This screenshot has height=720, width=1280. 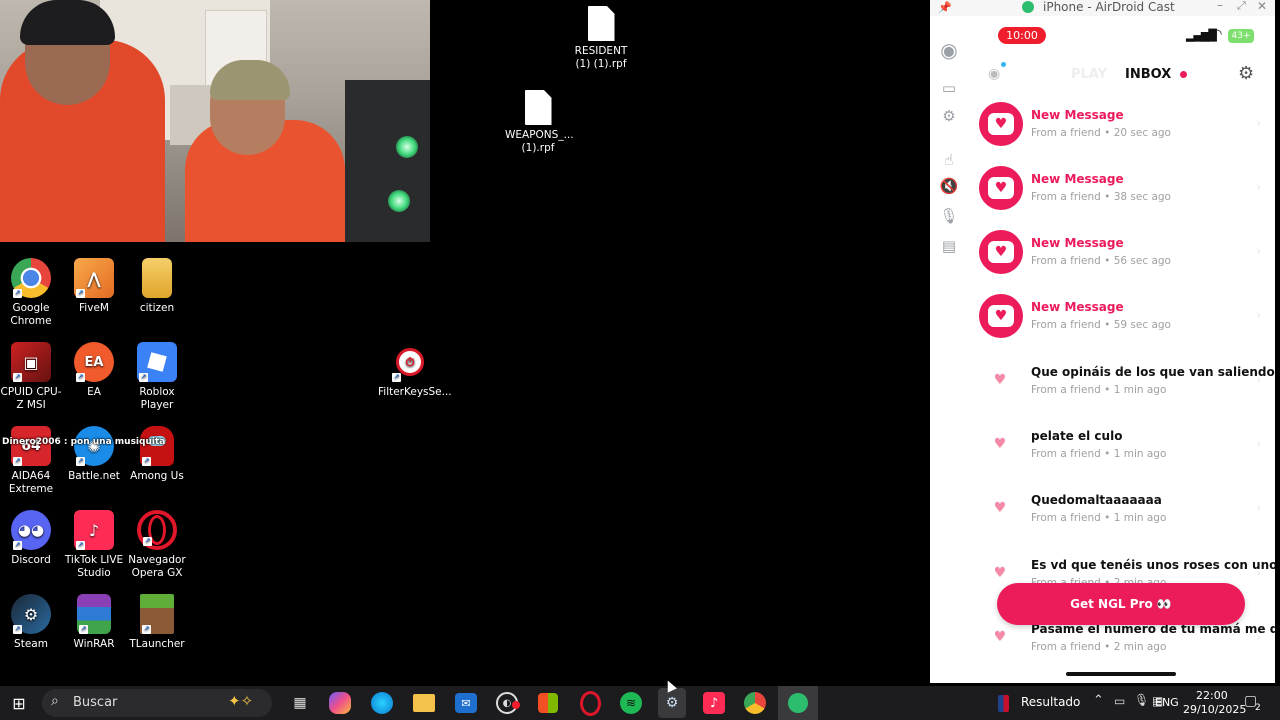 I want to click on weather-widget-label: Resultado, so click(x=1050, y=702).